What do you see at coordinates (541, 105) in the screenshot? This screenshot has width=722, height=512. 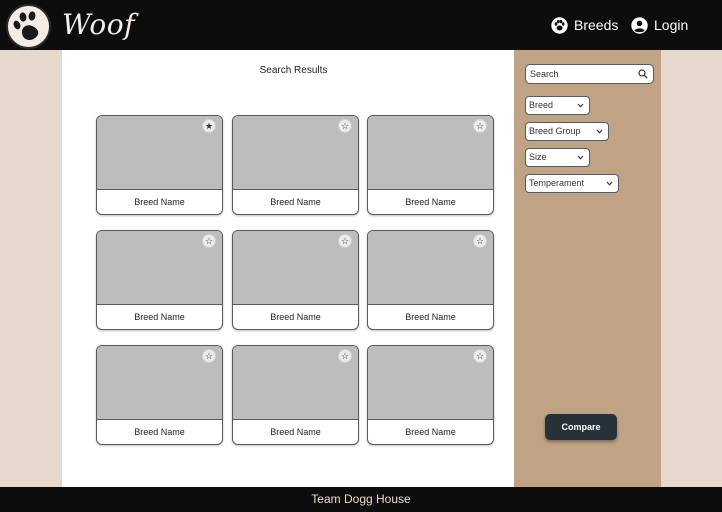 I see `breed-select-value: Breed` at bounding box center [541, 105].